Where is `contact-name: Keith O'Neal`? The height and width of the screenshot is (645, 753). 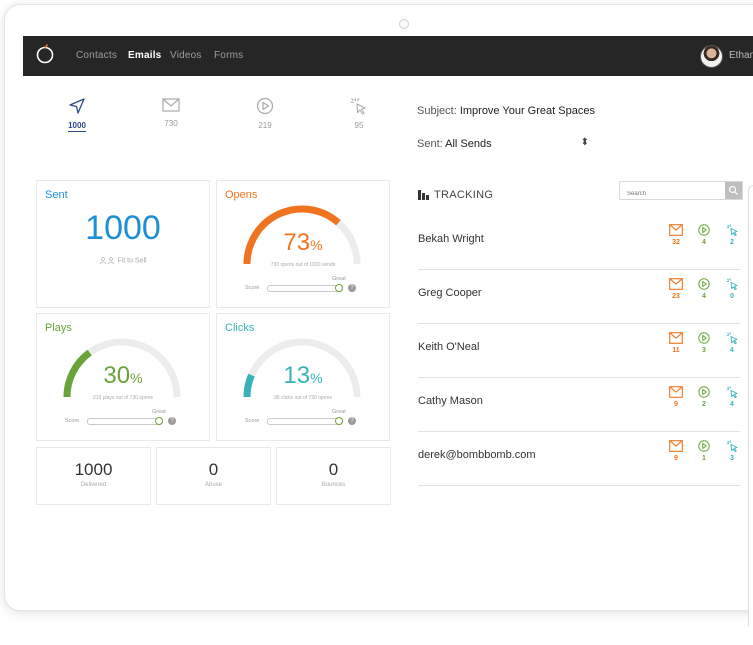
contact-name: Keith O'Neal is located at coordinates (448, 347).